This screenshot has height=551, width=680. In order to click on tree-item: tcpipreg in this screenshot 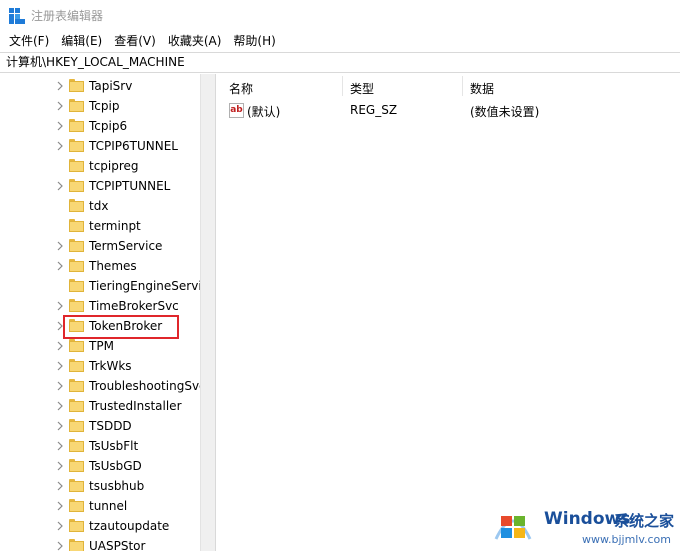, I will do `click(100, 166)`.